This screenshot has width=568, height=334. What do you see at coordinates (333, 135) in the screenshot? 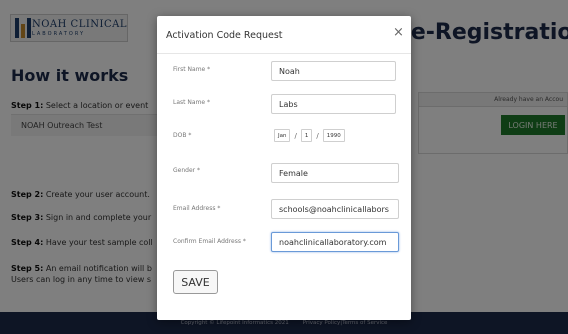
I see `dob-year-select: 1990` at bounding box center [333, 135].